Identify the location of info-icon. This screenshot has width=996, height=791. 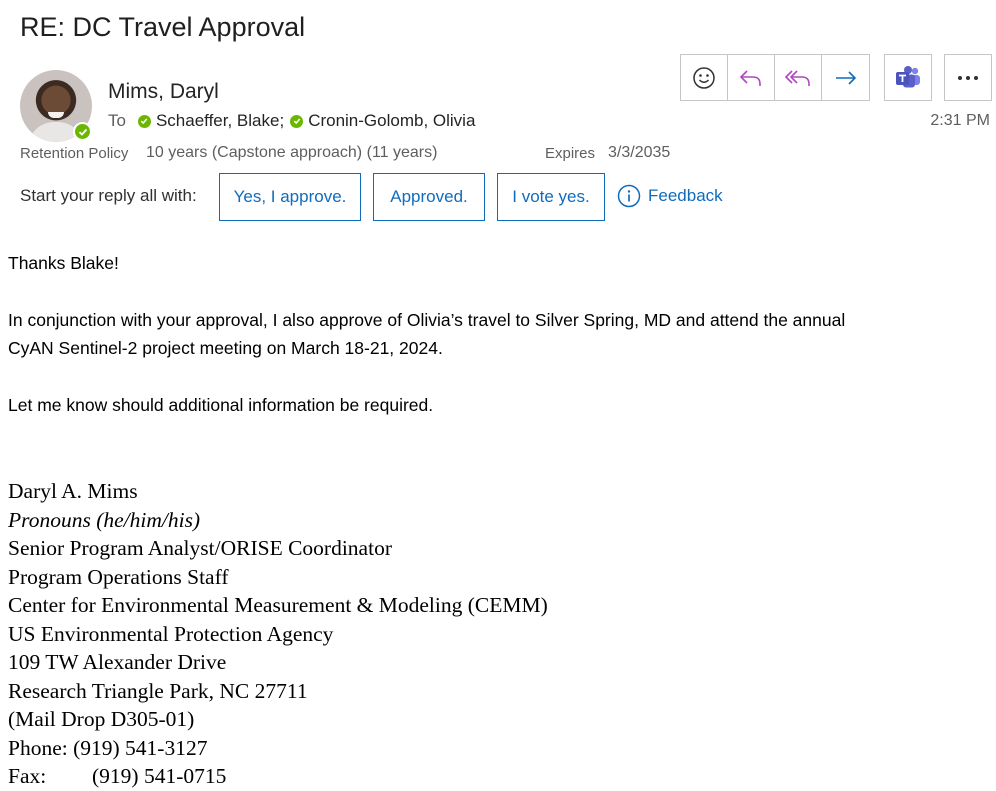
(629, 196).